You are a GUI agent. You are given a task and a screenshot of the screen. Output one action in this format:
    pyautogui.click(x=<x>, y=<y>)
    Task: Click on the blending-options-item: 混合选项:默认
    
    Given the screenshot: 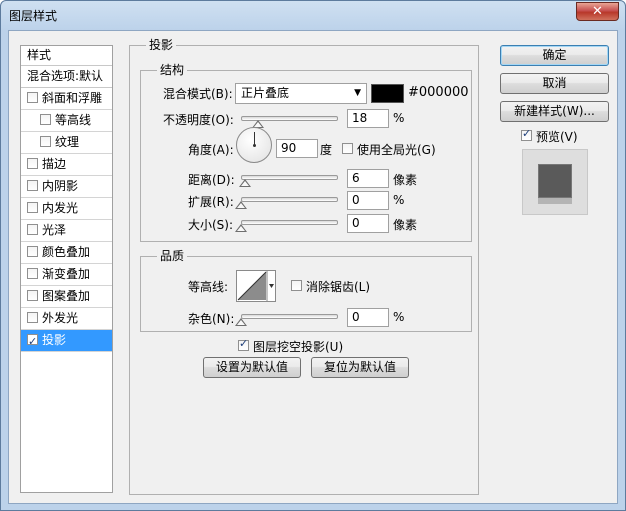 What is the action you would take?
    pyautogui.click(x=66, y=77)
    